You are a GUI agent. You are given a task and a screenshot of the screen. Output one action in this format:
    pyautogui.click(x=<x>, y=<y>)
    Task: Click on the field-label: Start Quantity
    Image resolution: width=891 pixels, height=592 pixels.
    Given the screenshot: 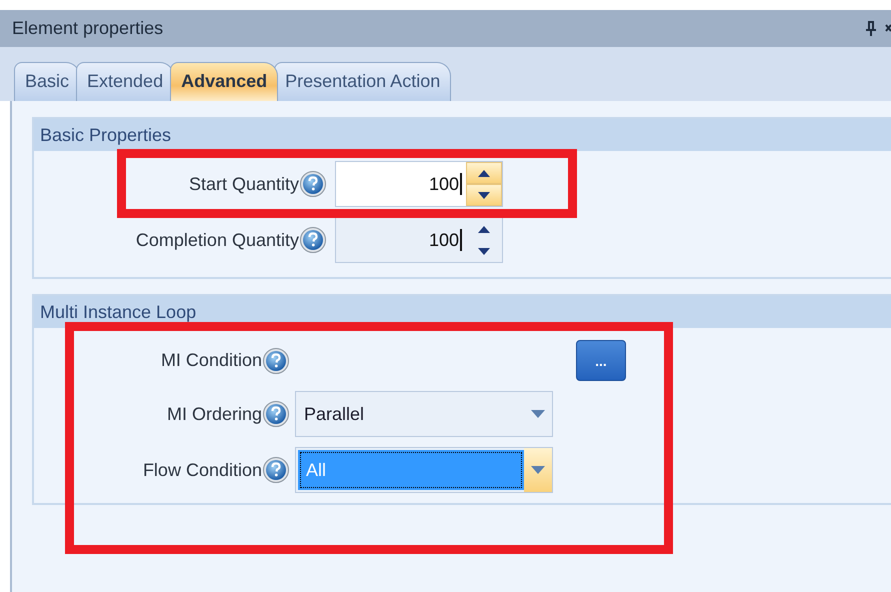 What is the action you would take?
    pyautogui.click(x=243, y=184)
    